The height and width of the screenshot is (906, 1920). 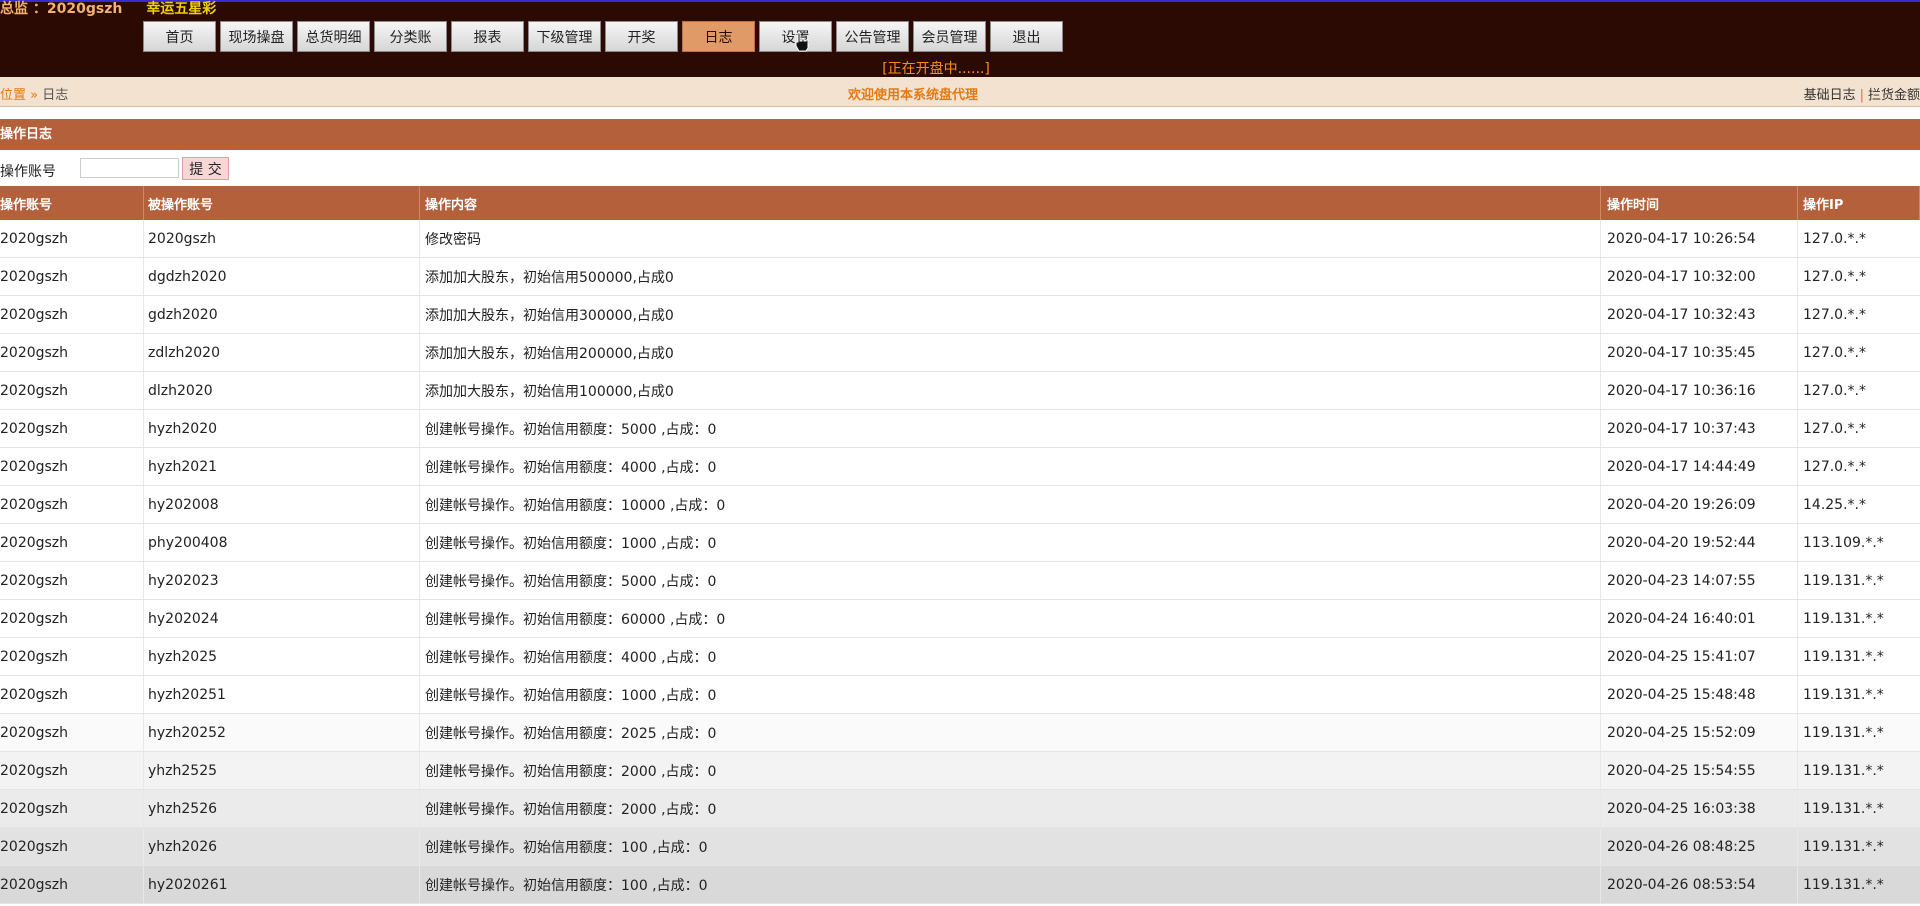 I want to click on table-cell: 113.109.*.*, so click(x=1843, y=542).